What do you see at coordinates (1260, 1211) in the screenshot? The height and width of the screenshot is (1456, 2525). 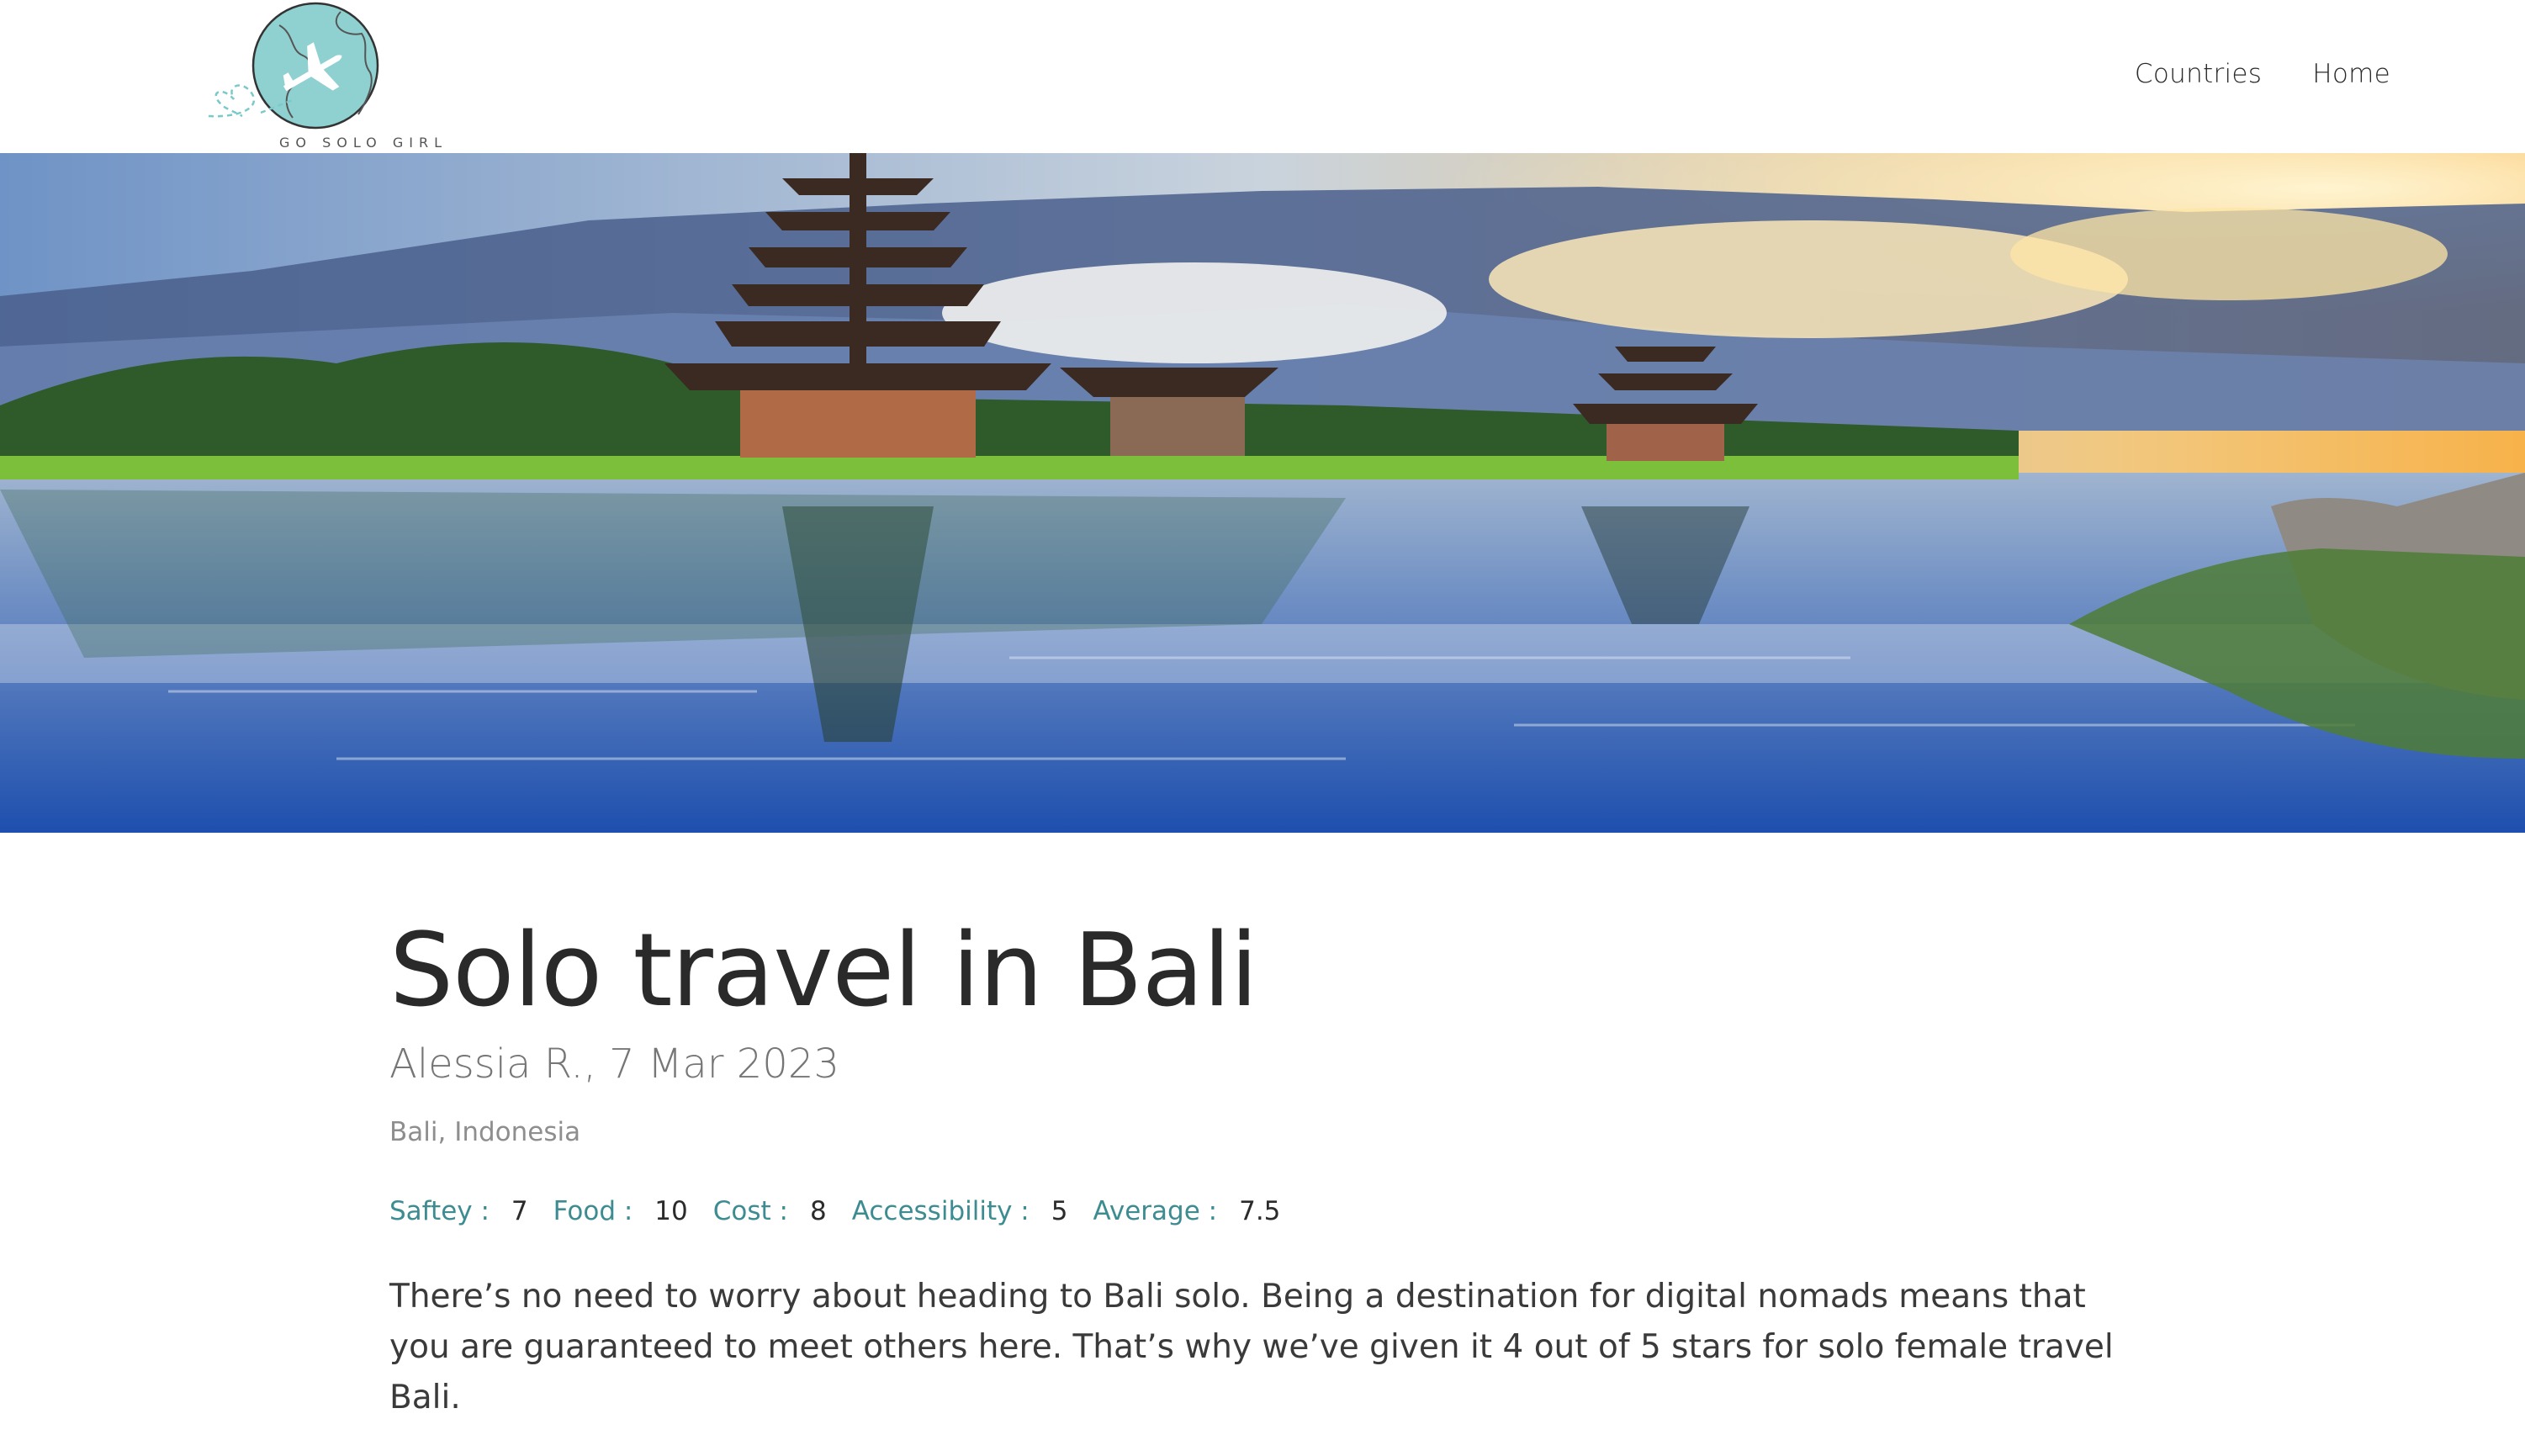 I see `rating-value-average: 7.5` at bounding box center [1260, 1211].